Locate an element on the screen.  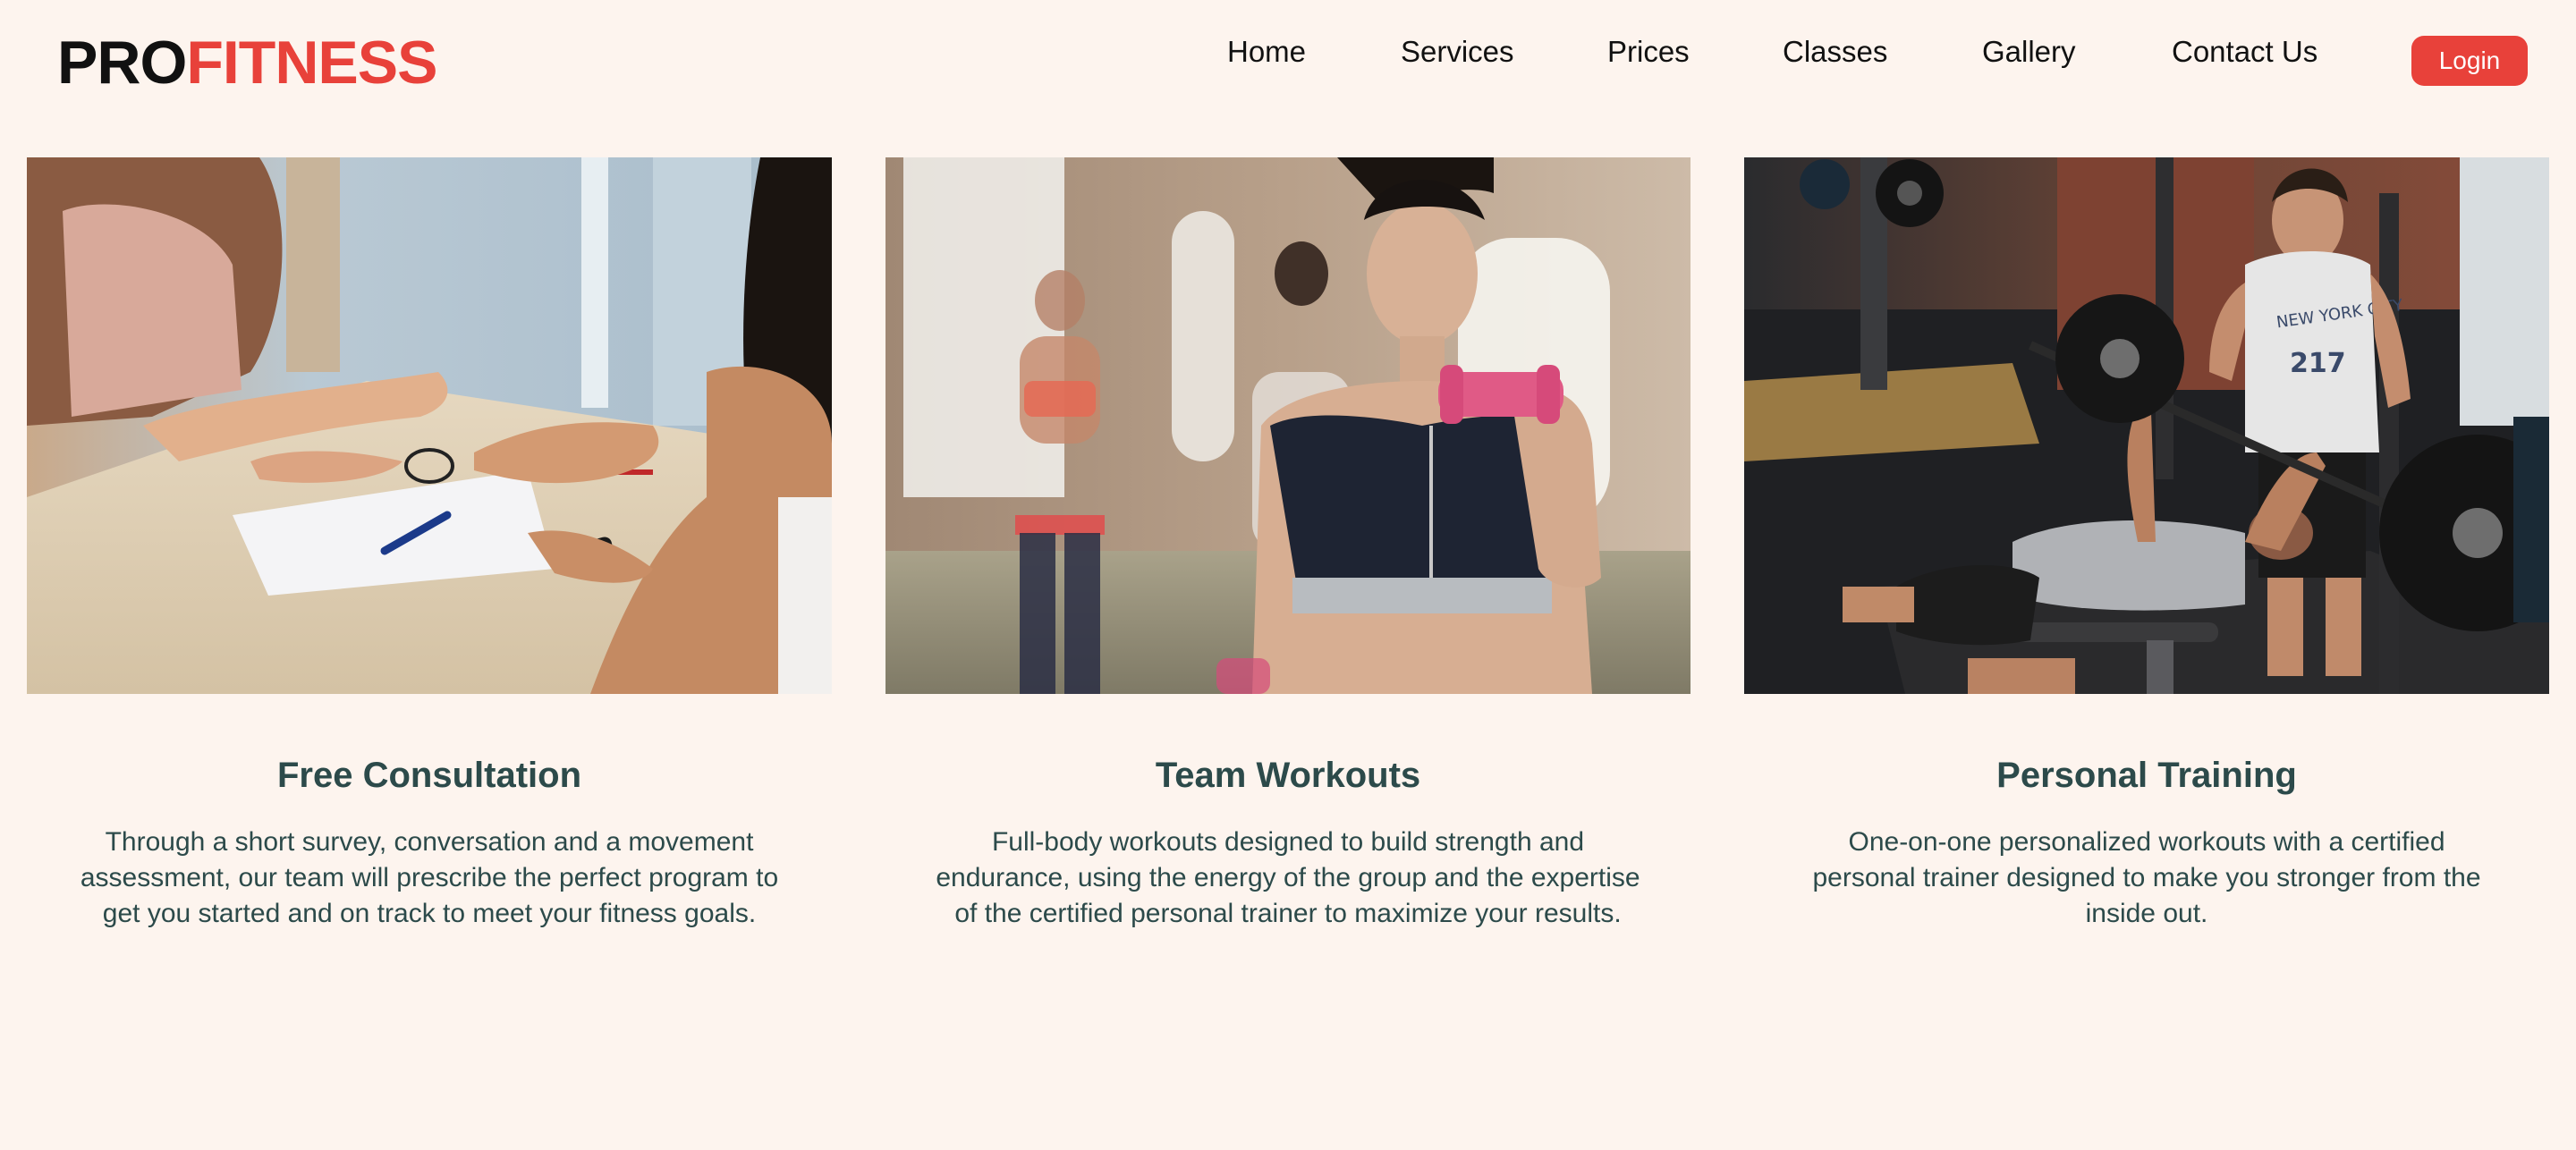
svg-text: 217 is located at coordinates (2318, 363).